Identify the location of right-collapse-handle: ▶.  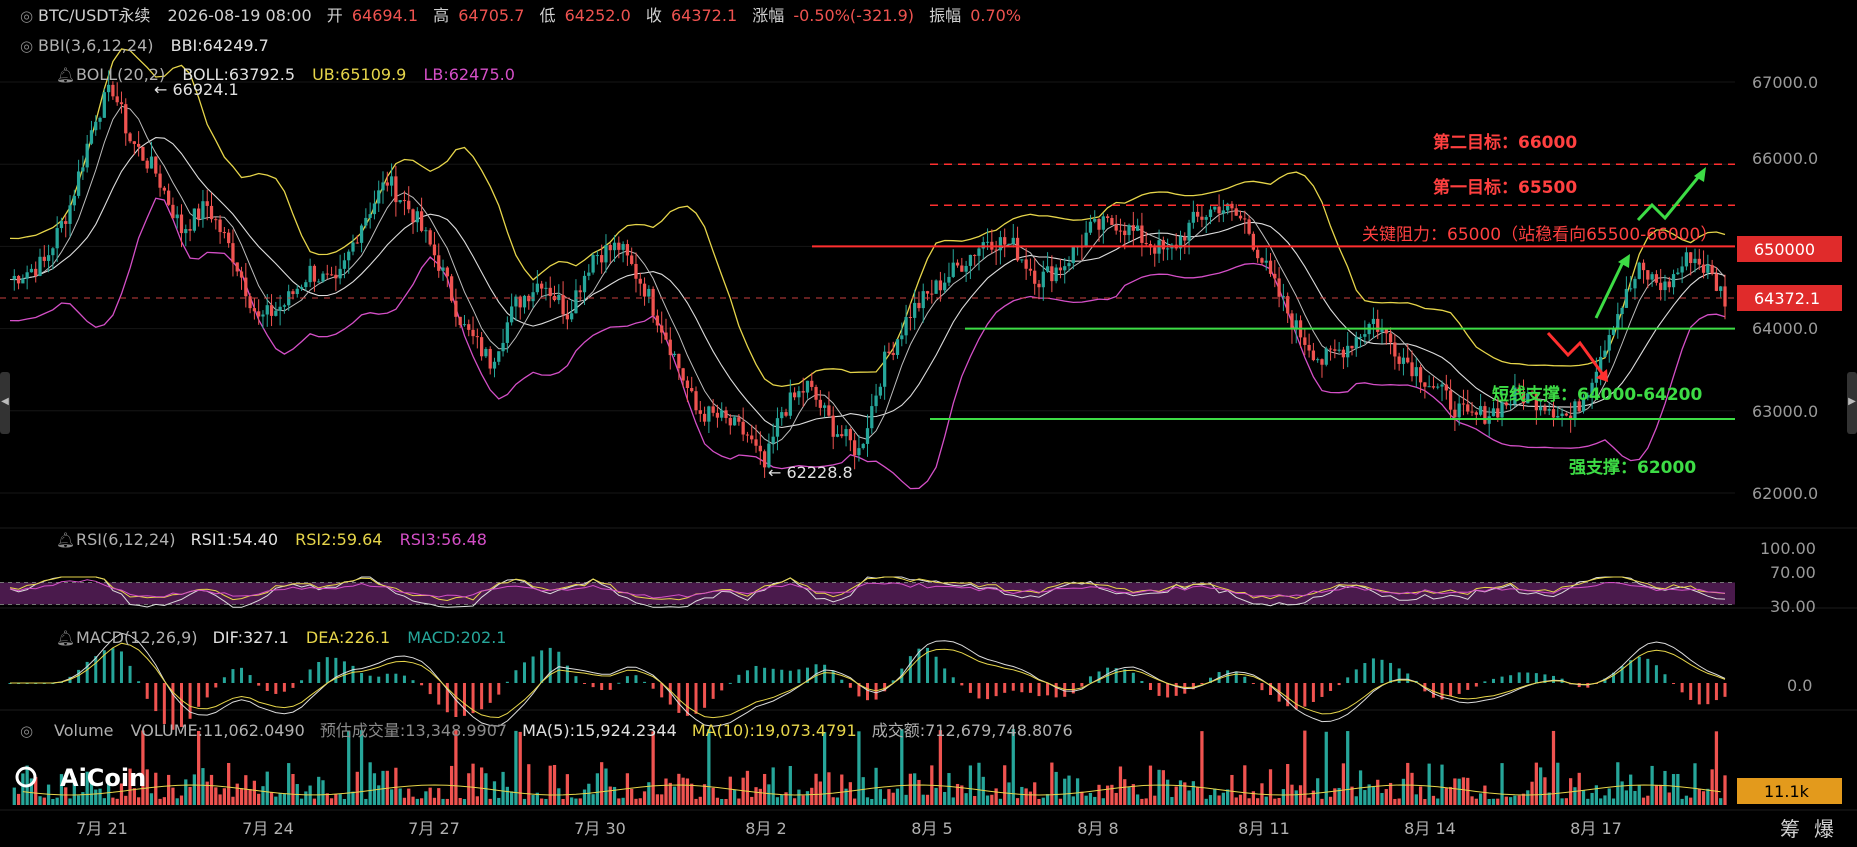
(1852, 403).